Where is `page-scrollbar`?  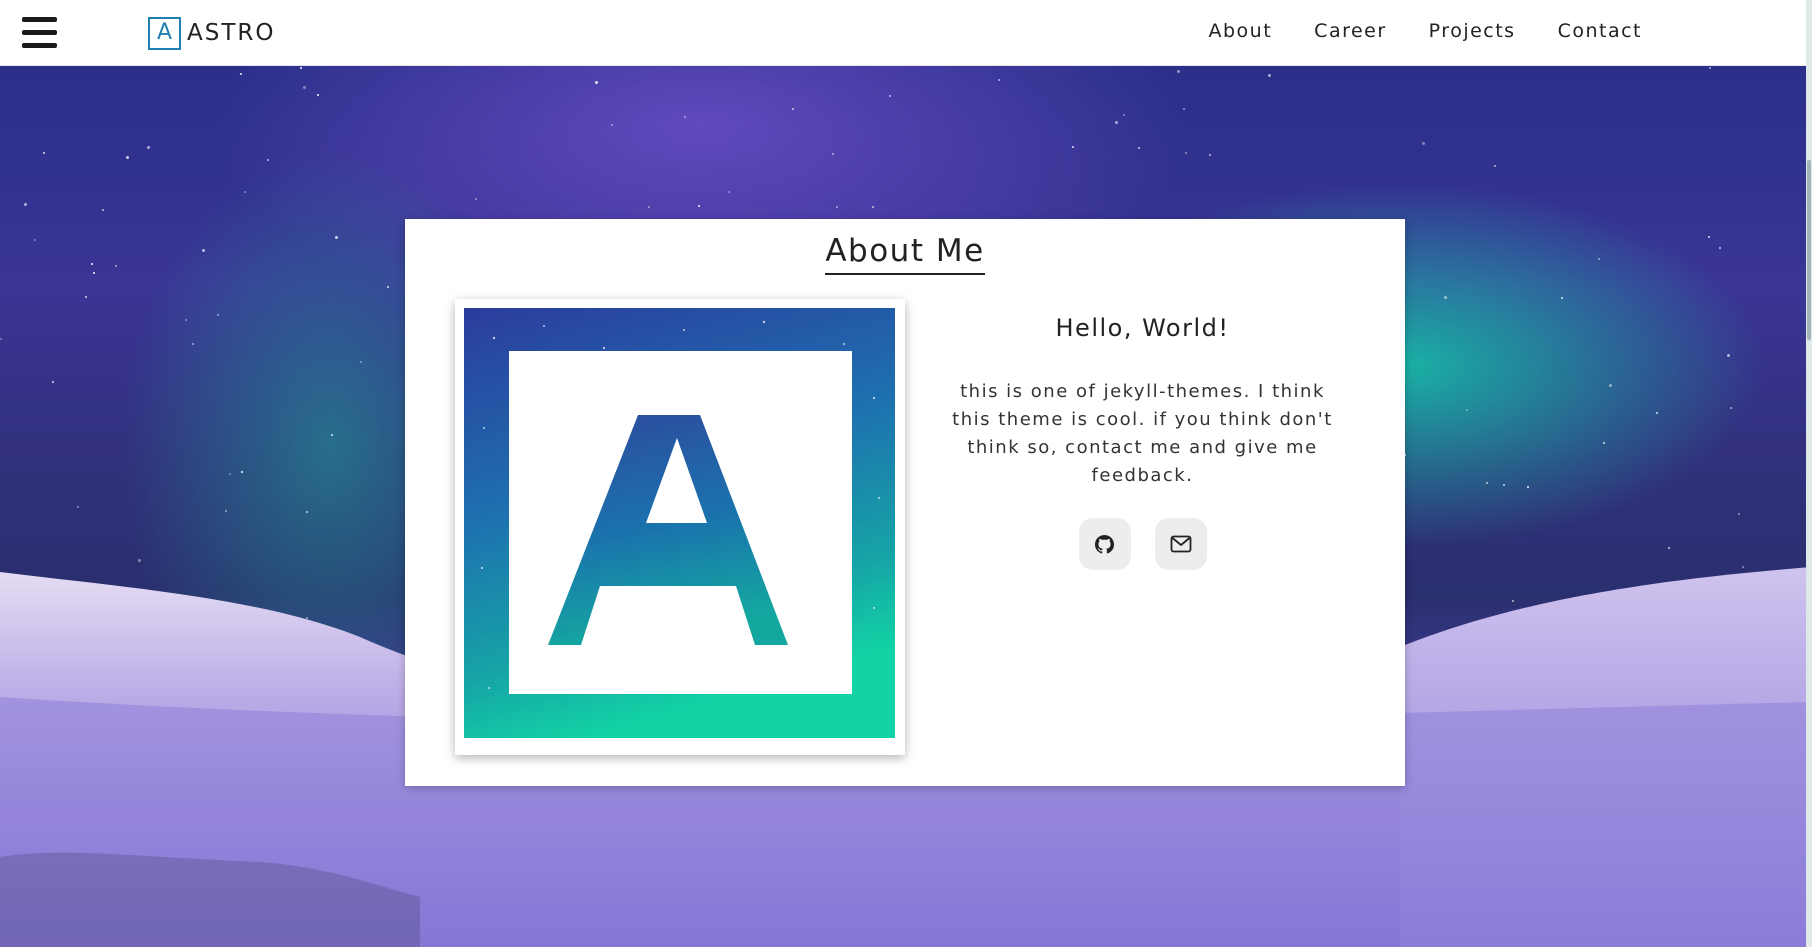 page-scrollbar is located at coordinates (1809, 473).